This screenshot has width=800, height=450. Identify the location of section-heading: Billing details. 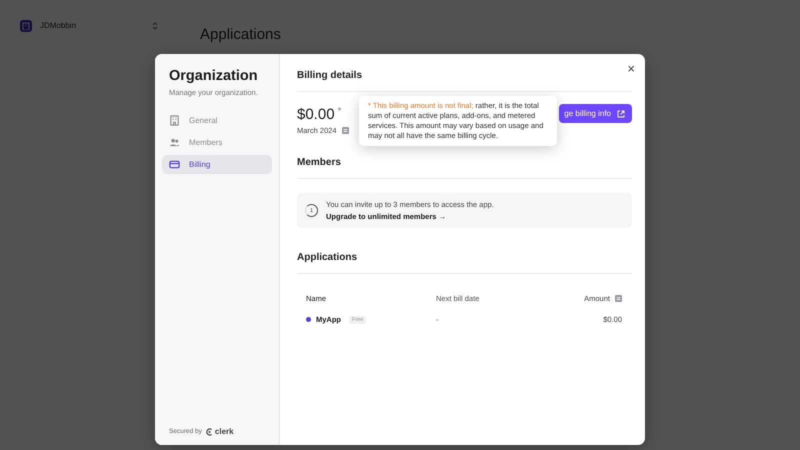
(464, 81).